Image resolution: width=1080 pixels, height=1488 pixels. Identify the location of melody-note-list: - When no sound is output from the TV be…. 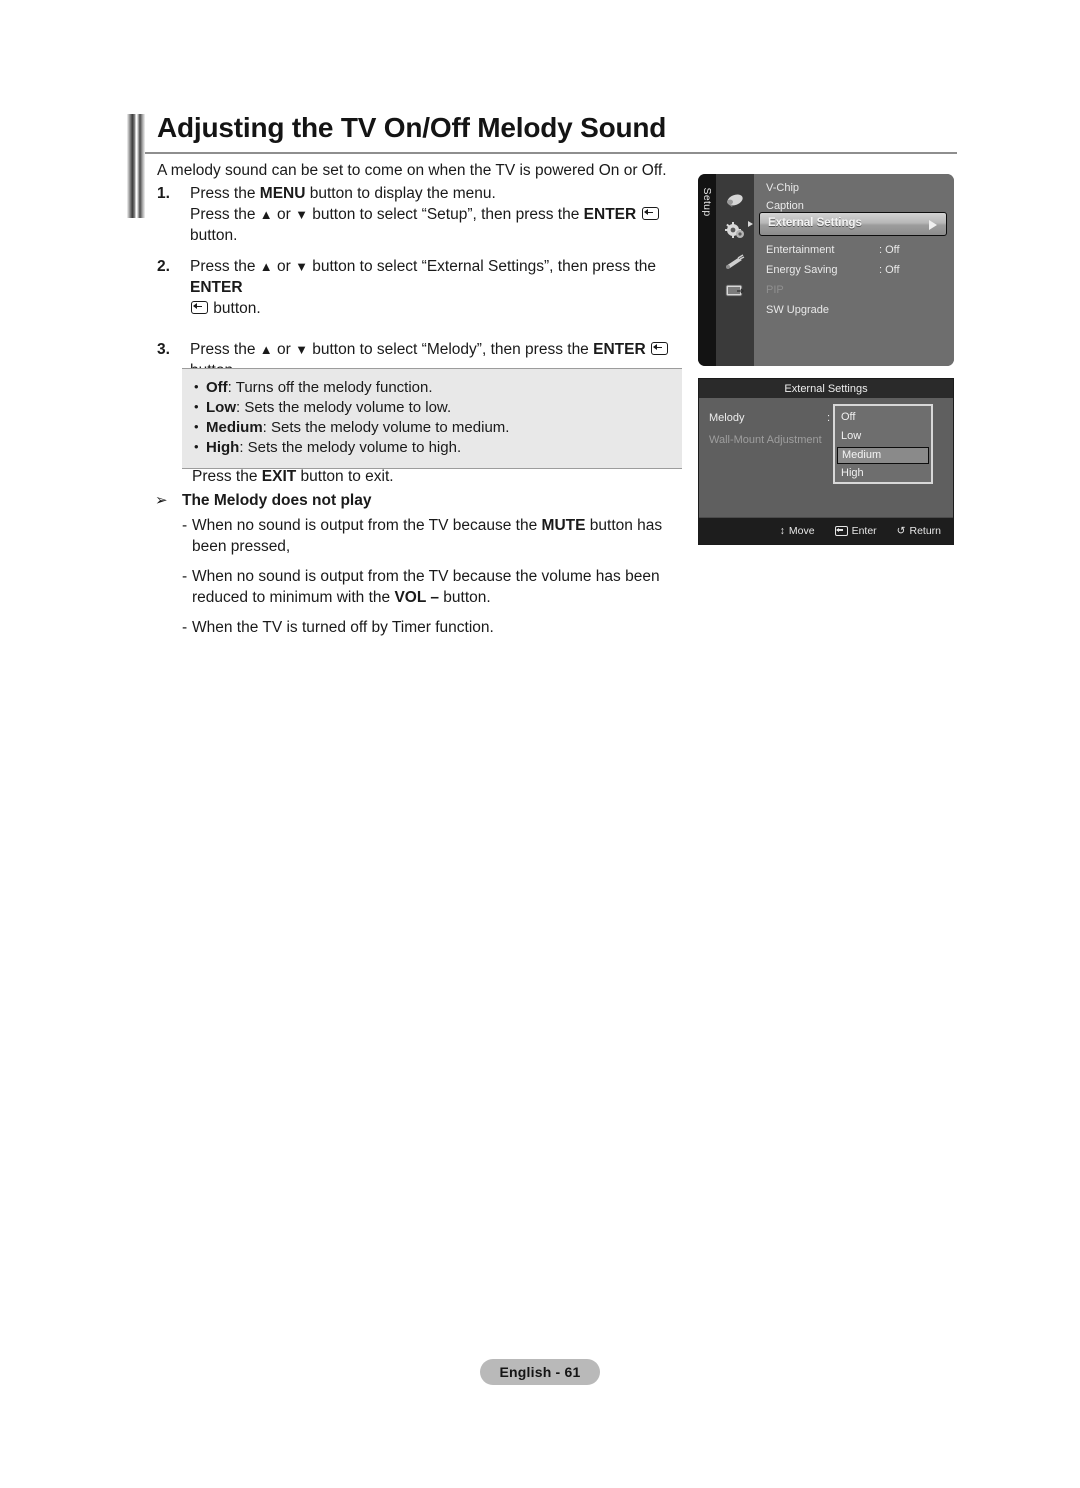
(434, 581).